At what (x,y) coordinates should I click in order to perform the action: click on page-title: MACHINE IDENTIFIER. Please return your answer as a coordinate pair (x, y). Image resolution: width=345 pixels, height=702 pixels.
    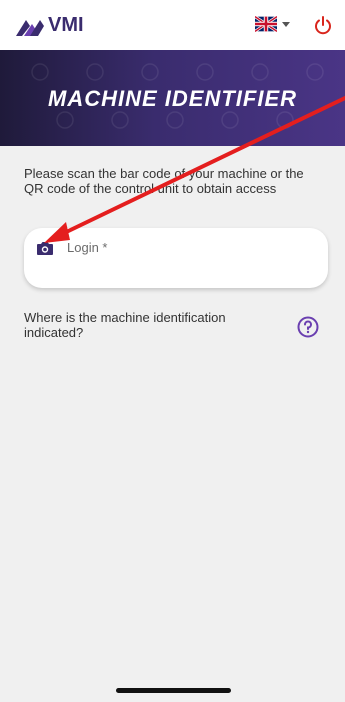
    Looking at the image, I should click on (172, 98).